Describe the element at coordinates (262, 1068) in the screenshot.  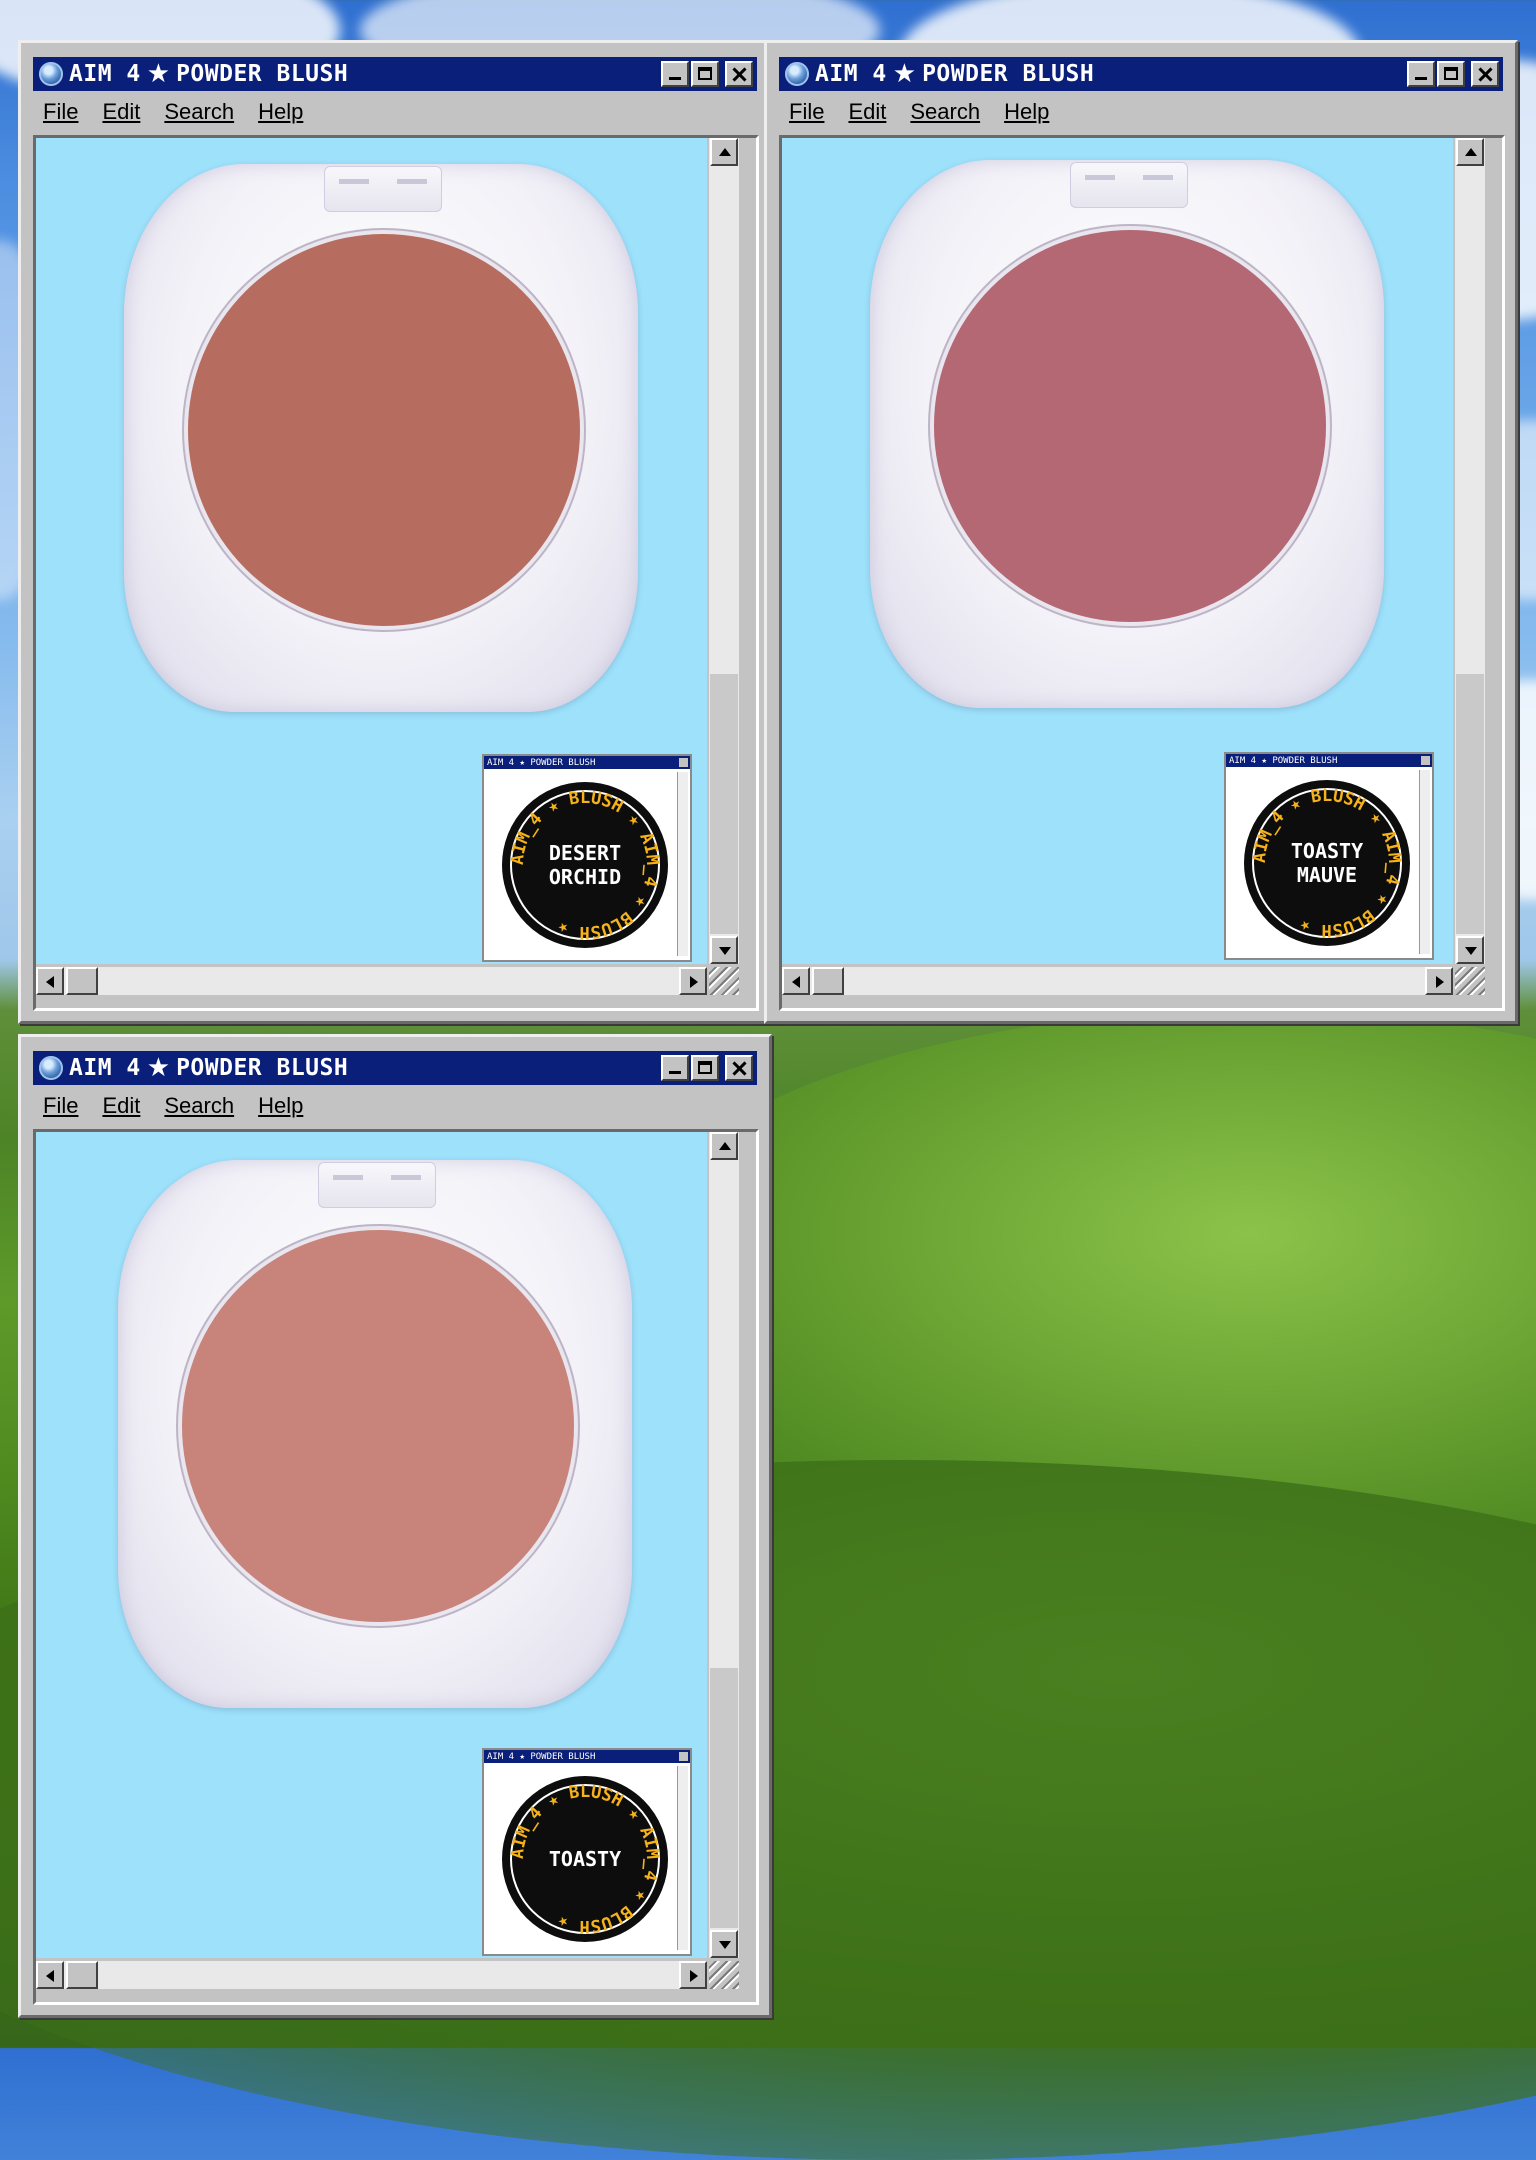
I see `window-title-suffix: POWDER BLUSH` at that location.